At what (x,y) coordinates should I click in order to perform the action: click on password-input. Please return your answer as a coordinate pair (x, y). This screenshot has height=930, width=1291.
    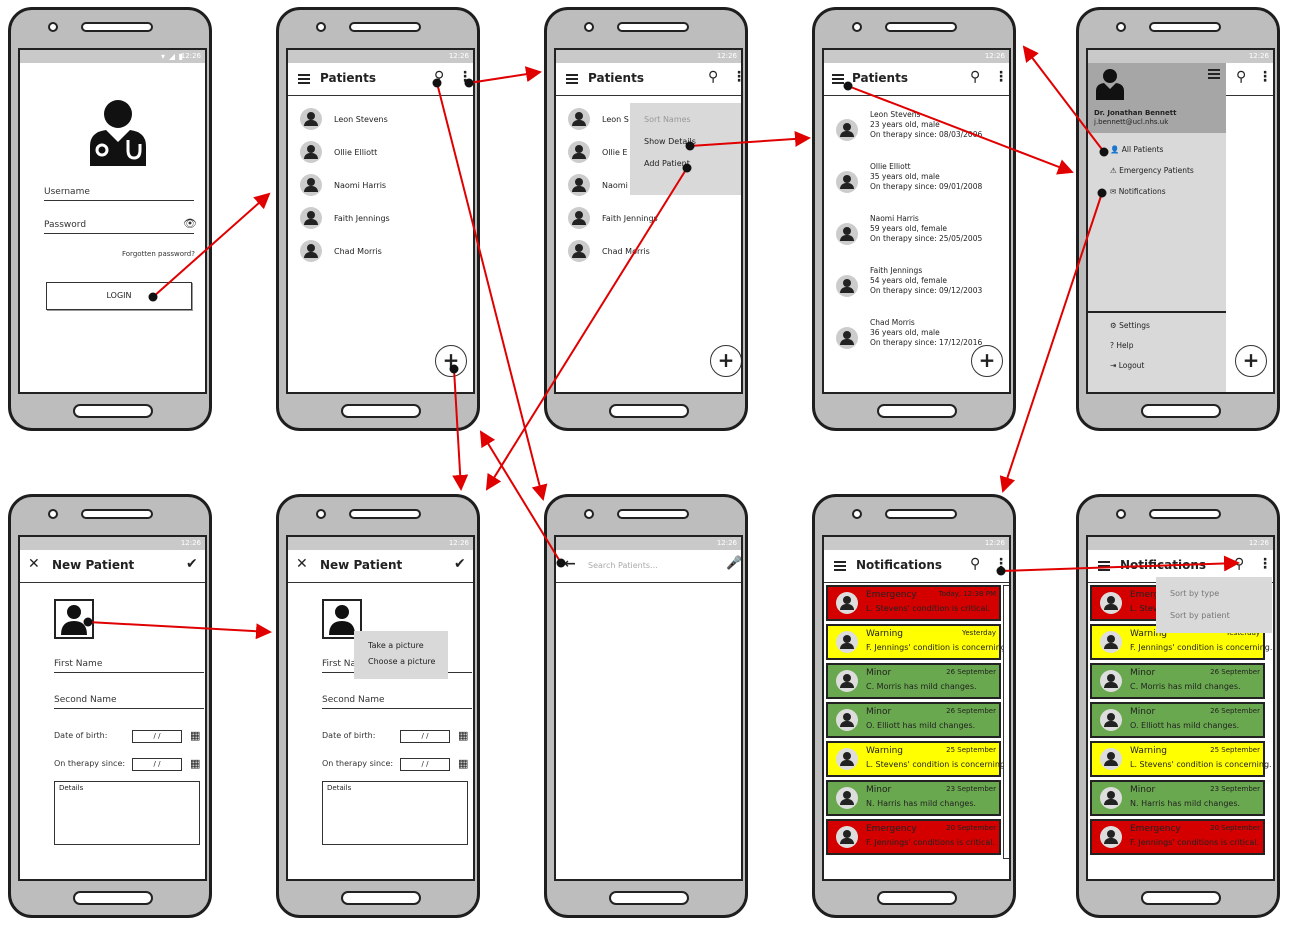
    Looking at the image, I should click on (119, 233).